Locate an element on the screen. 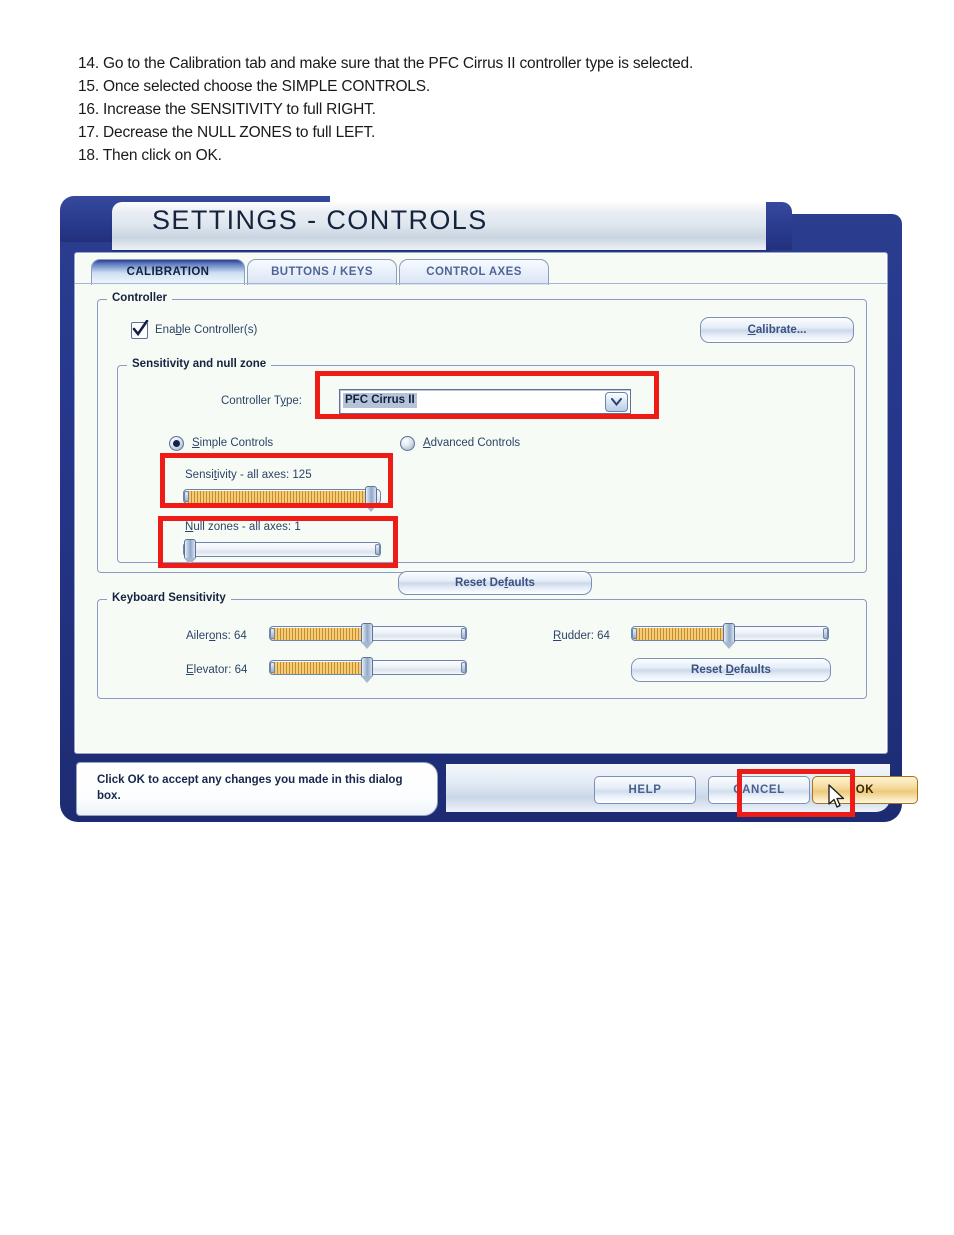 The width and height of the screenshot is (954, 1235). controller-type-label: Controller Type: is located at coordinates (261, 401).